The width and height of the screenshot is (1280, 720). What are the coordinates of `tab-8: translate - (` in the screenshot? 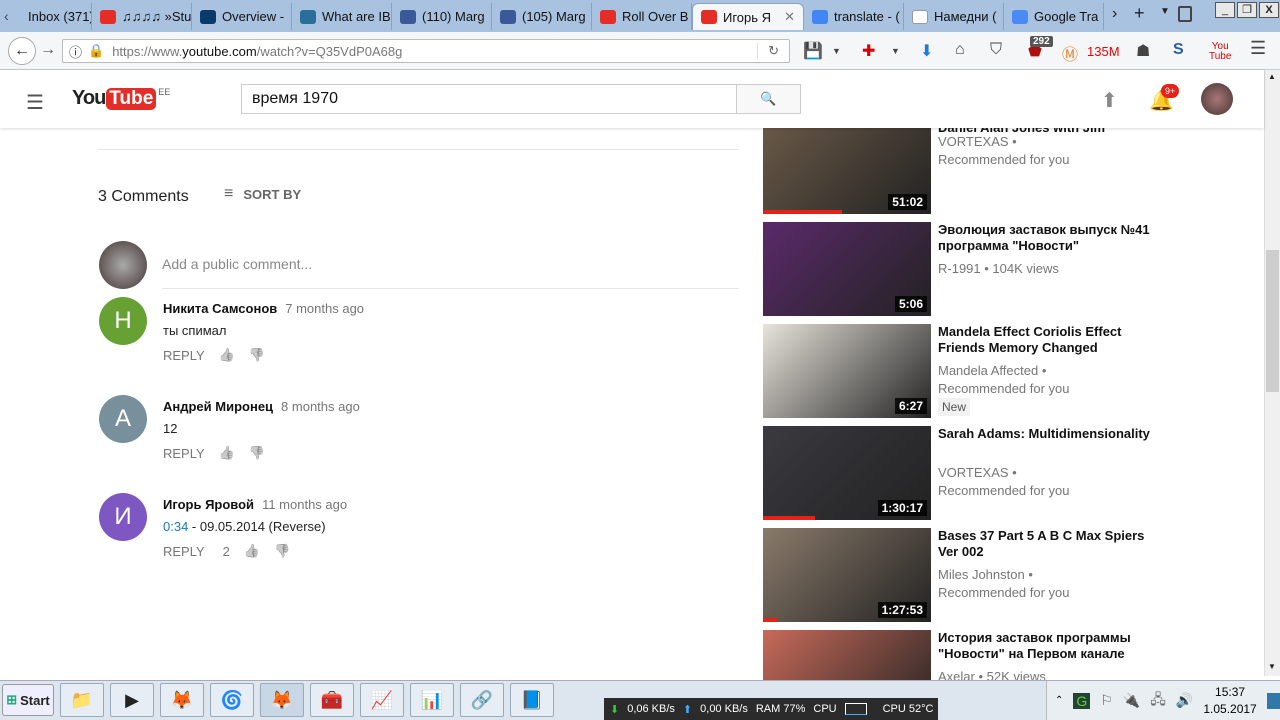 It's located at (854, 16).